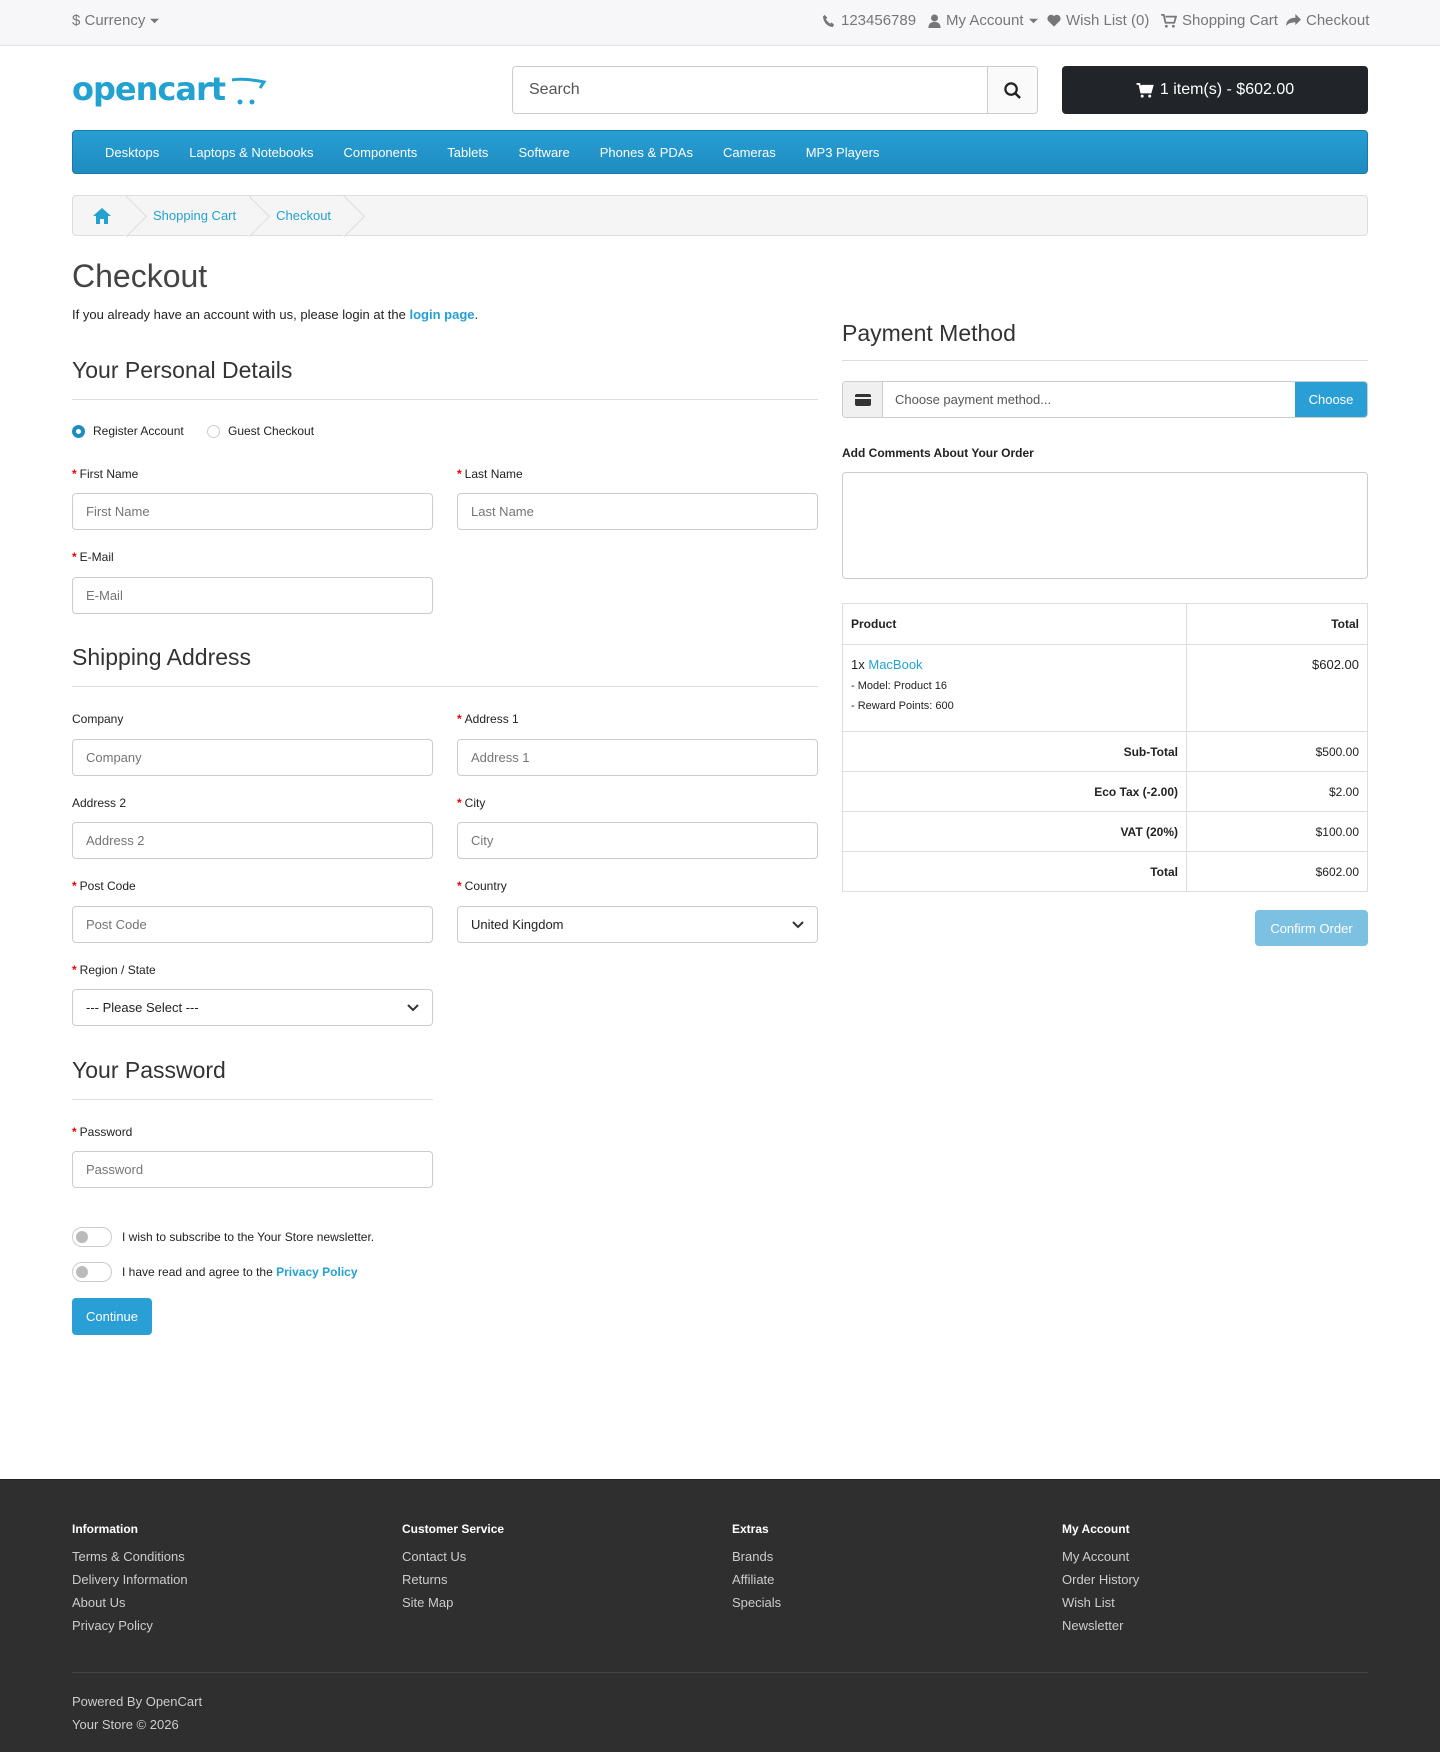 The image size is (1440, 1752). Describe the element at coordinates (252, 1169) in the screenshot. I see `password-input` at that location.